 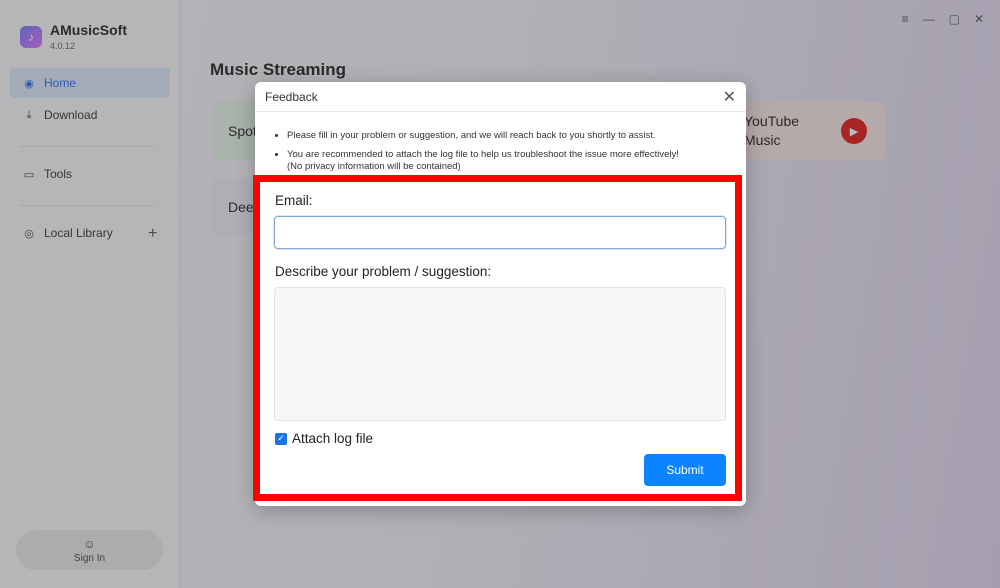 I want to click on description-textarea, so click(x=500, y=354).